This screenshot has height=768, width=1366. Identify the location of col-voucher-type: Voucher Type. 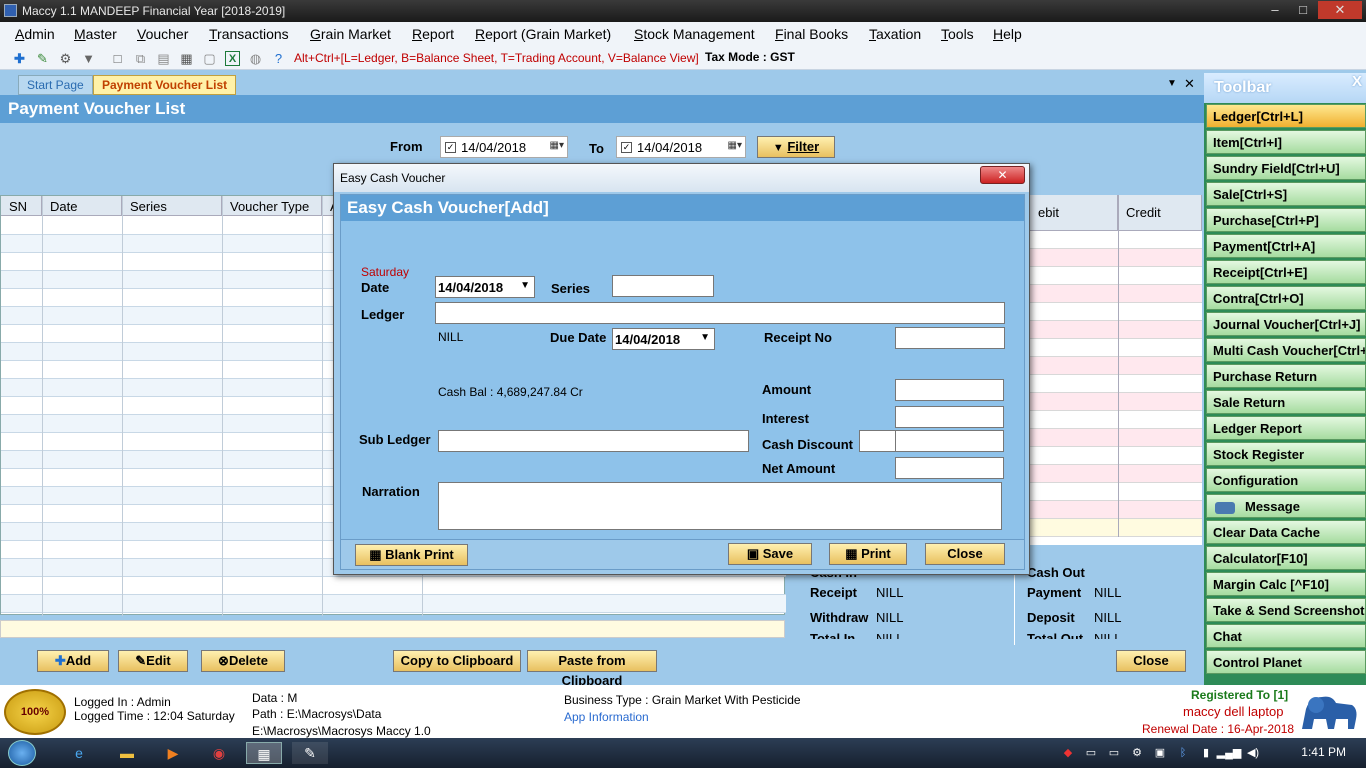
(272, 206).